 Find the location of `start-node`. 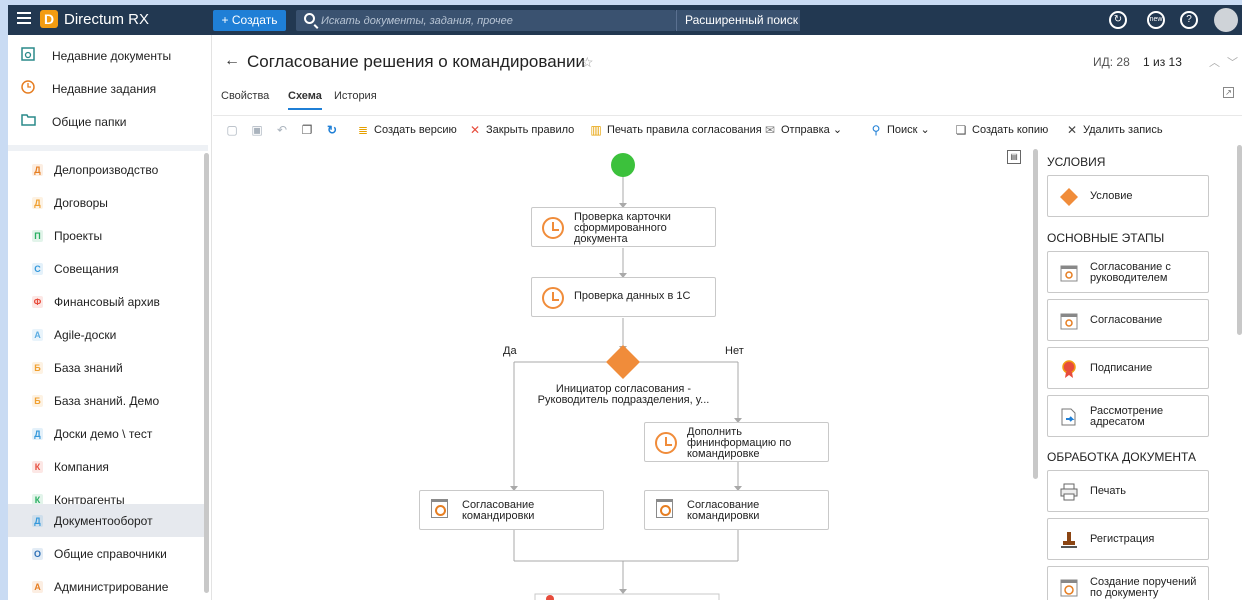

start-node is located at coordinates (623, 165).